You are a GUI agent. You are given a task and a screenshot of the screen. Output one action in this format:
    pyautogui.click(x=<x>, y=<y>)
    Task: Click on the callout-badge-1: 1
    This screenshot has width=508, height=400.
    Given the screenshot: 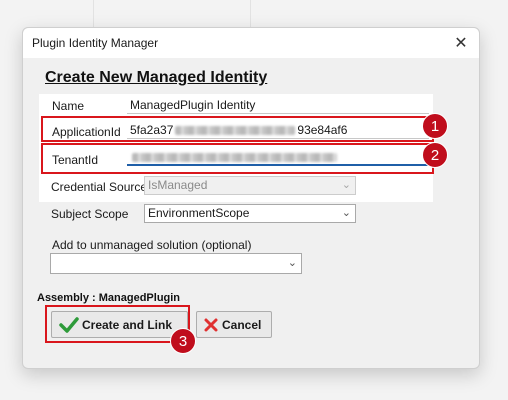 What is the action you would take?
    pyautogui.click(x=435, y=126)
    